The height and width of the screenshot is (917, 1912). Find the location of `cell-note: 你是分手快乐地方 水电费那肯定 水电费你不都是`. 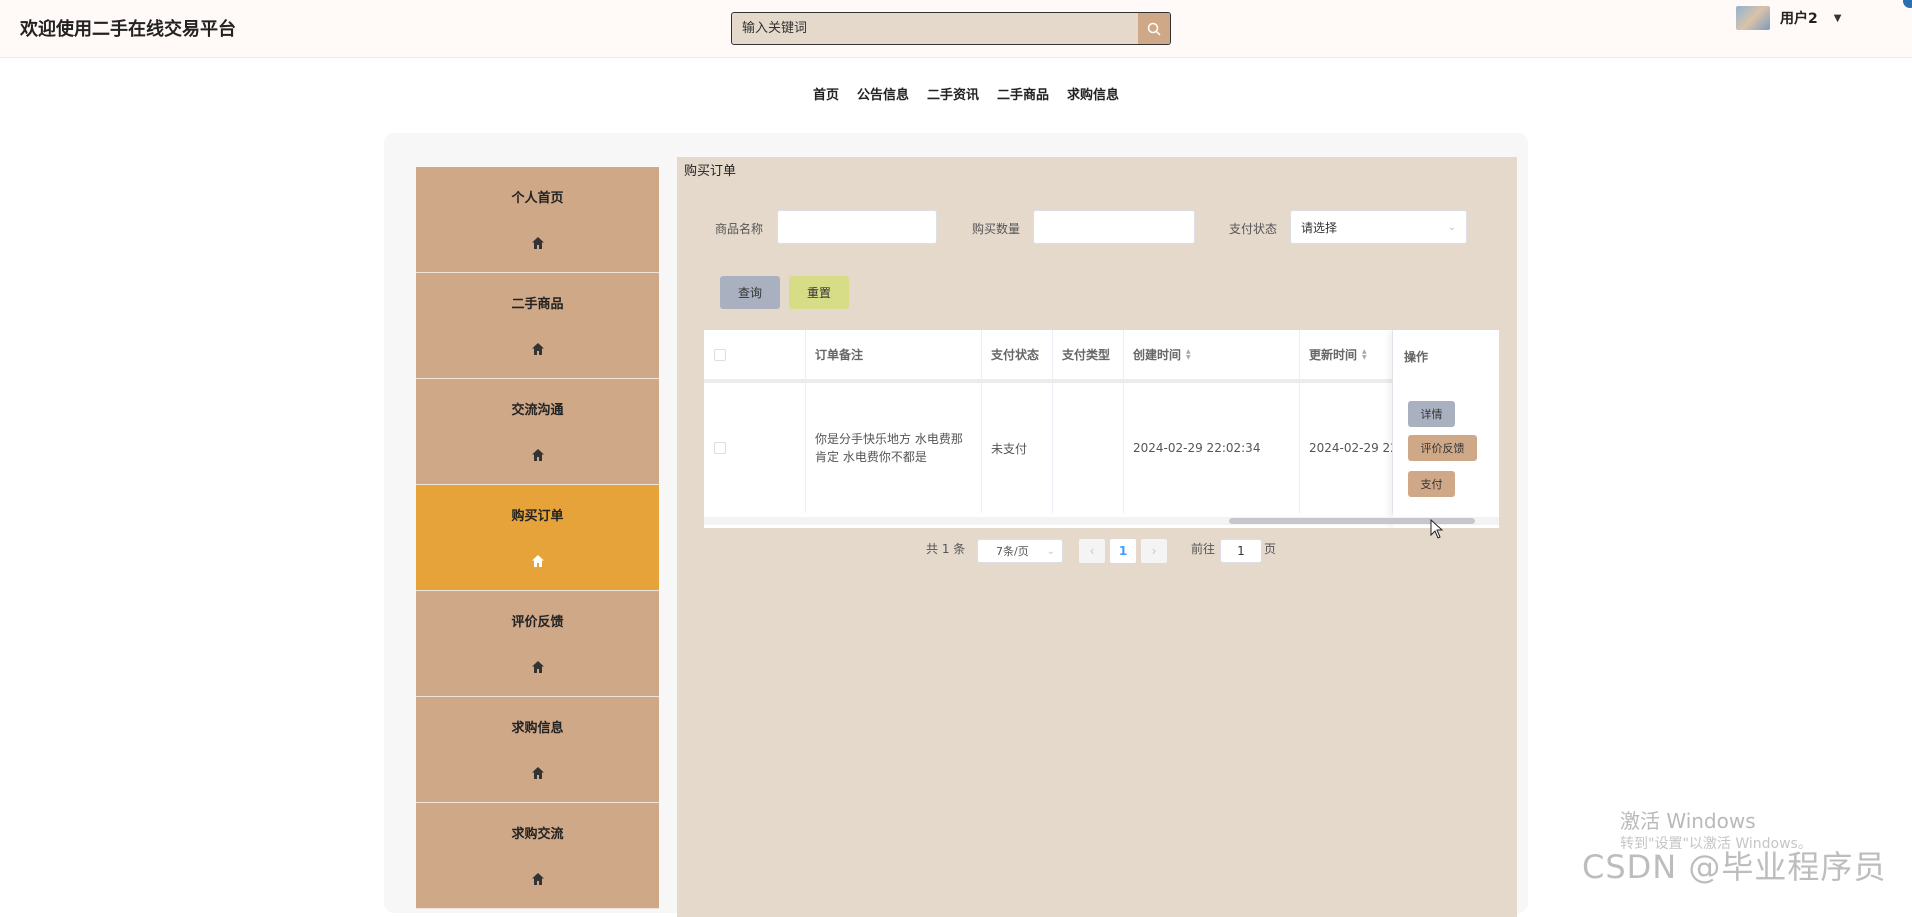

cell-note: 你是分手快乐地方 水电费那肯定 水电费你不都是 is located at coordinates (894, 448).